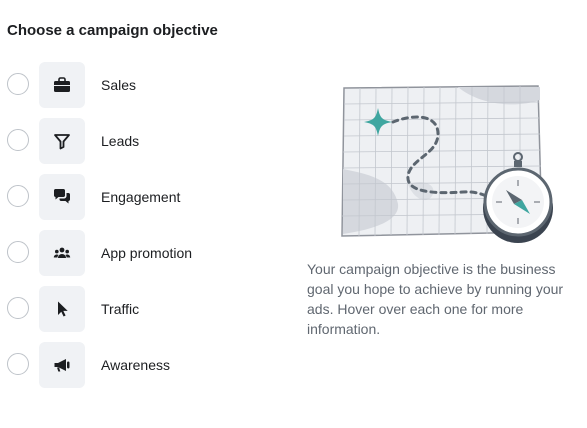  Describe the element at coordinates (147, 253) in the screenshot. I see `objective-label: App promotion` at that location.